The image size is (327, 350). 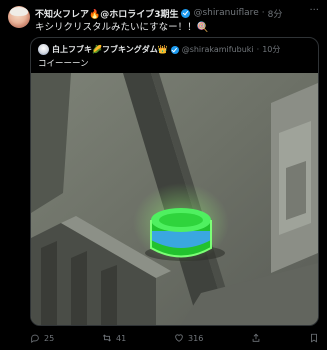 I want to click on bookmark-icon, so click(x=314, y=338).